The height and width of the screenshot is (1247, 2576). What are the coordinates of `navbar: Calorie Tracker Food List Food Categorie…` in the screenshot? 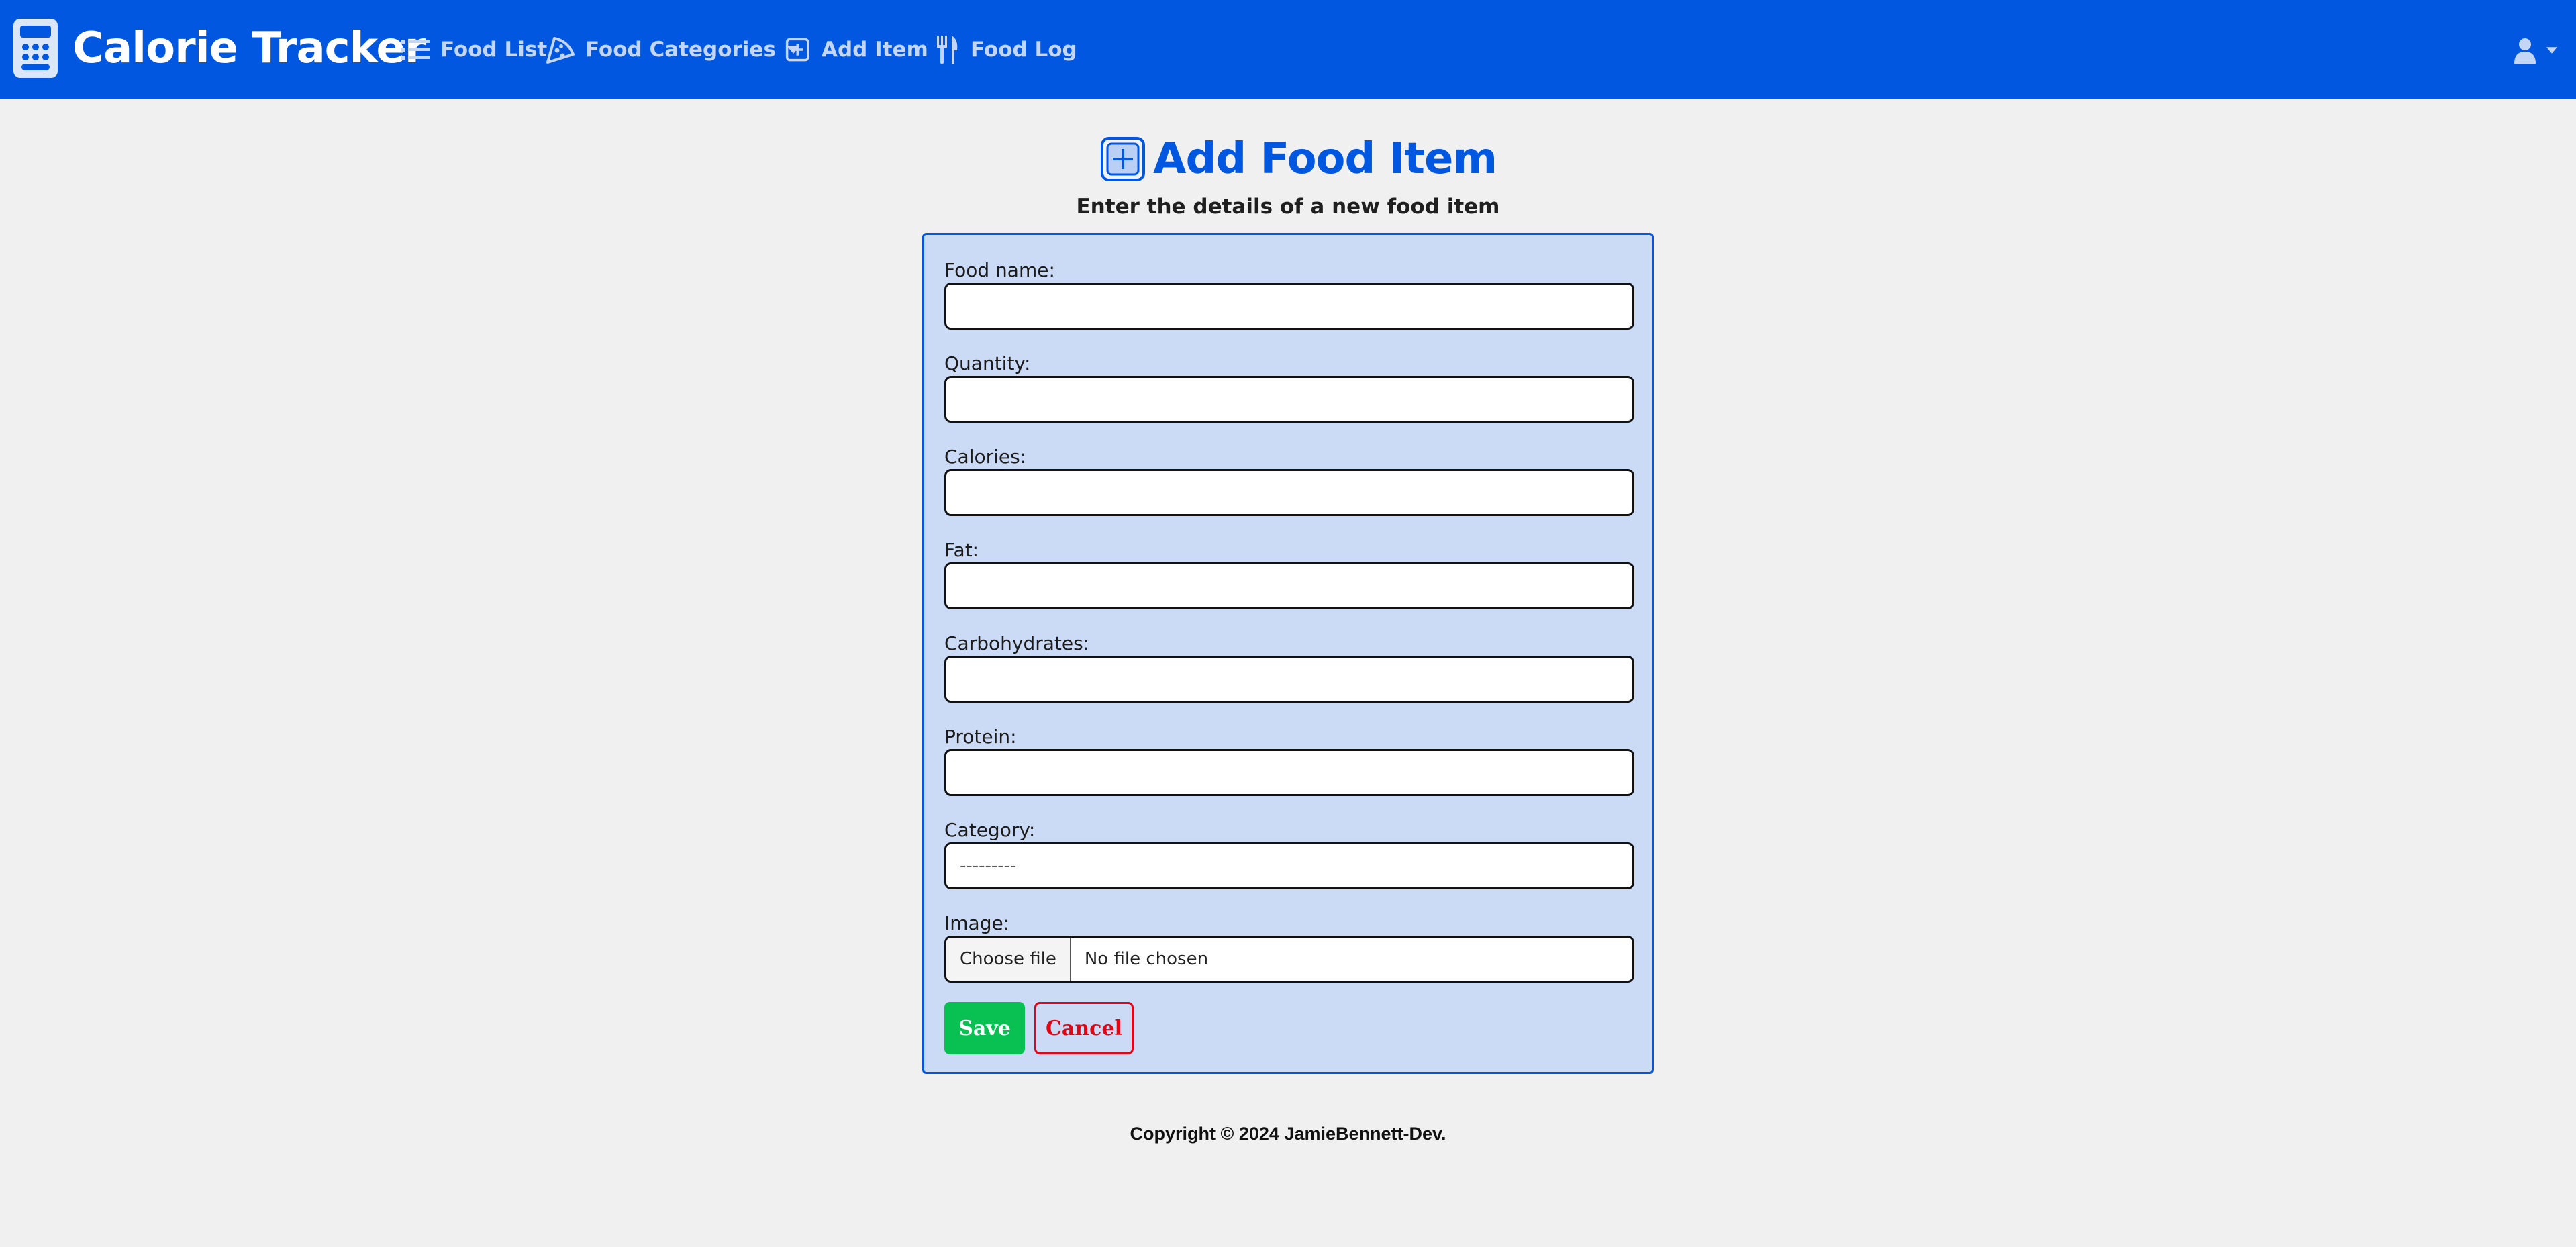 It's located at (1288, 49).